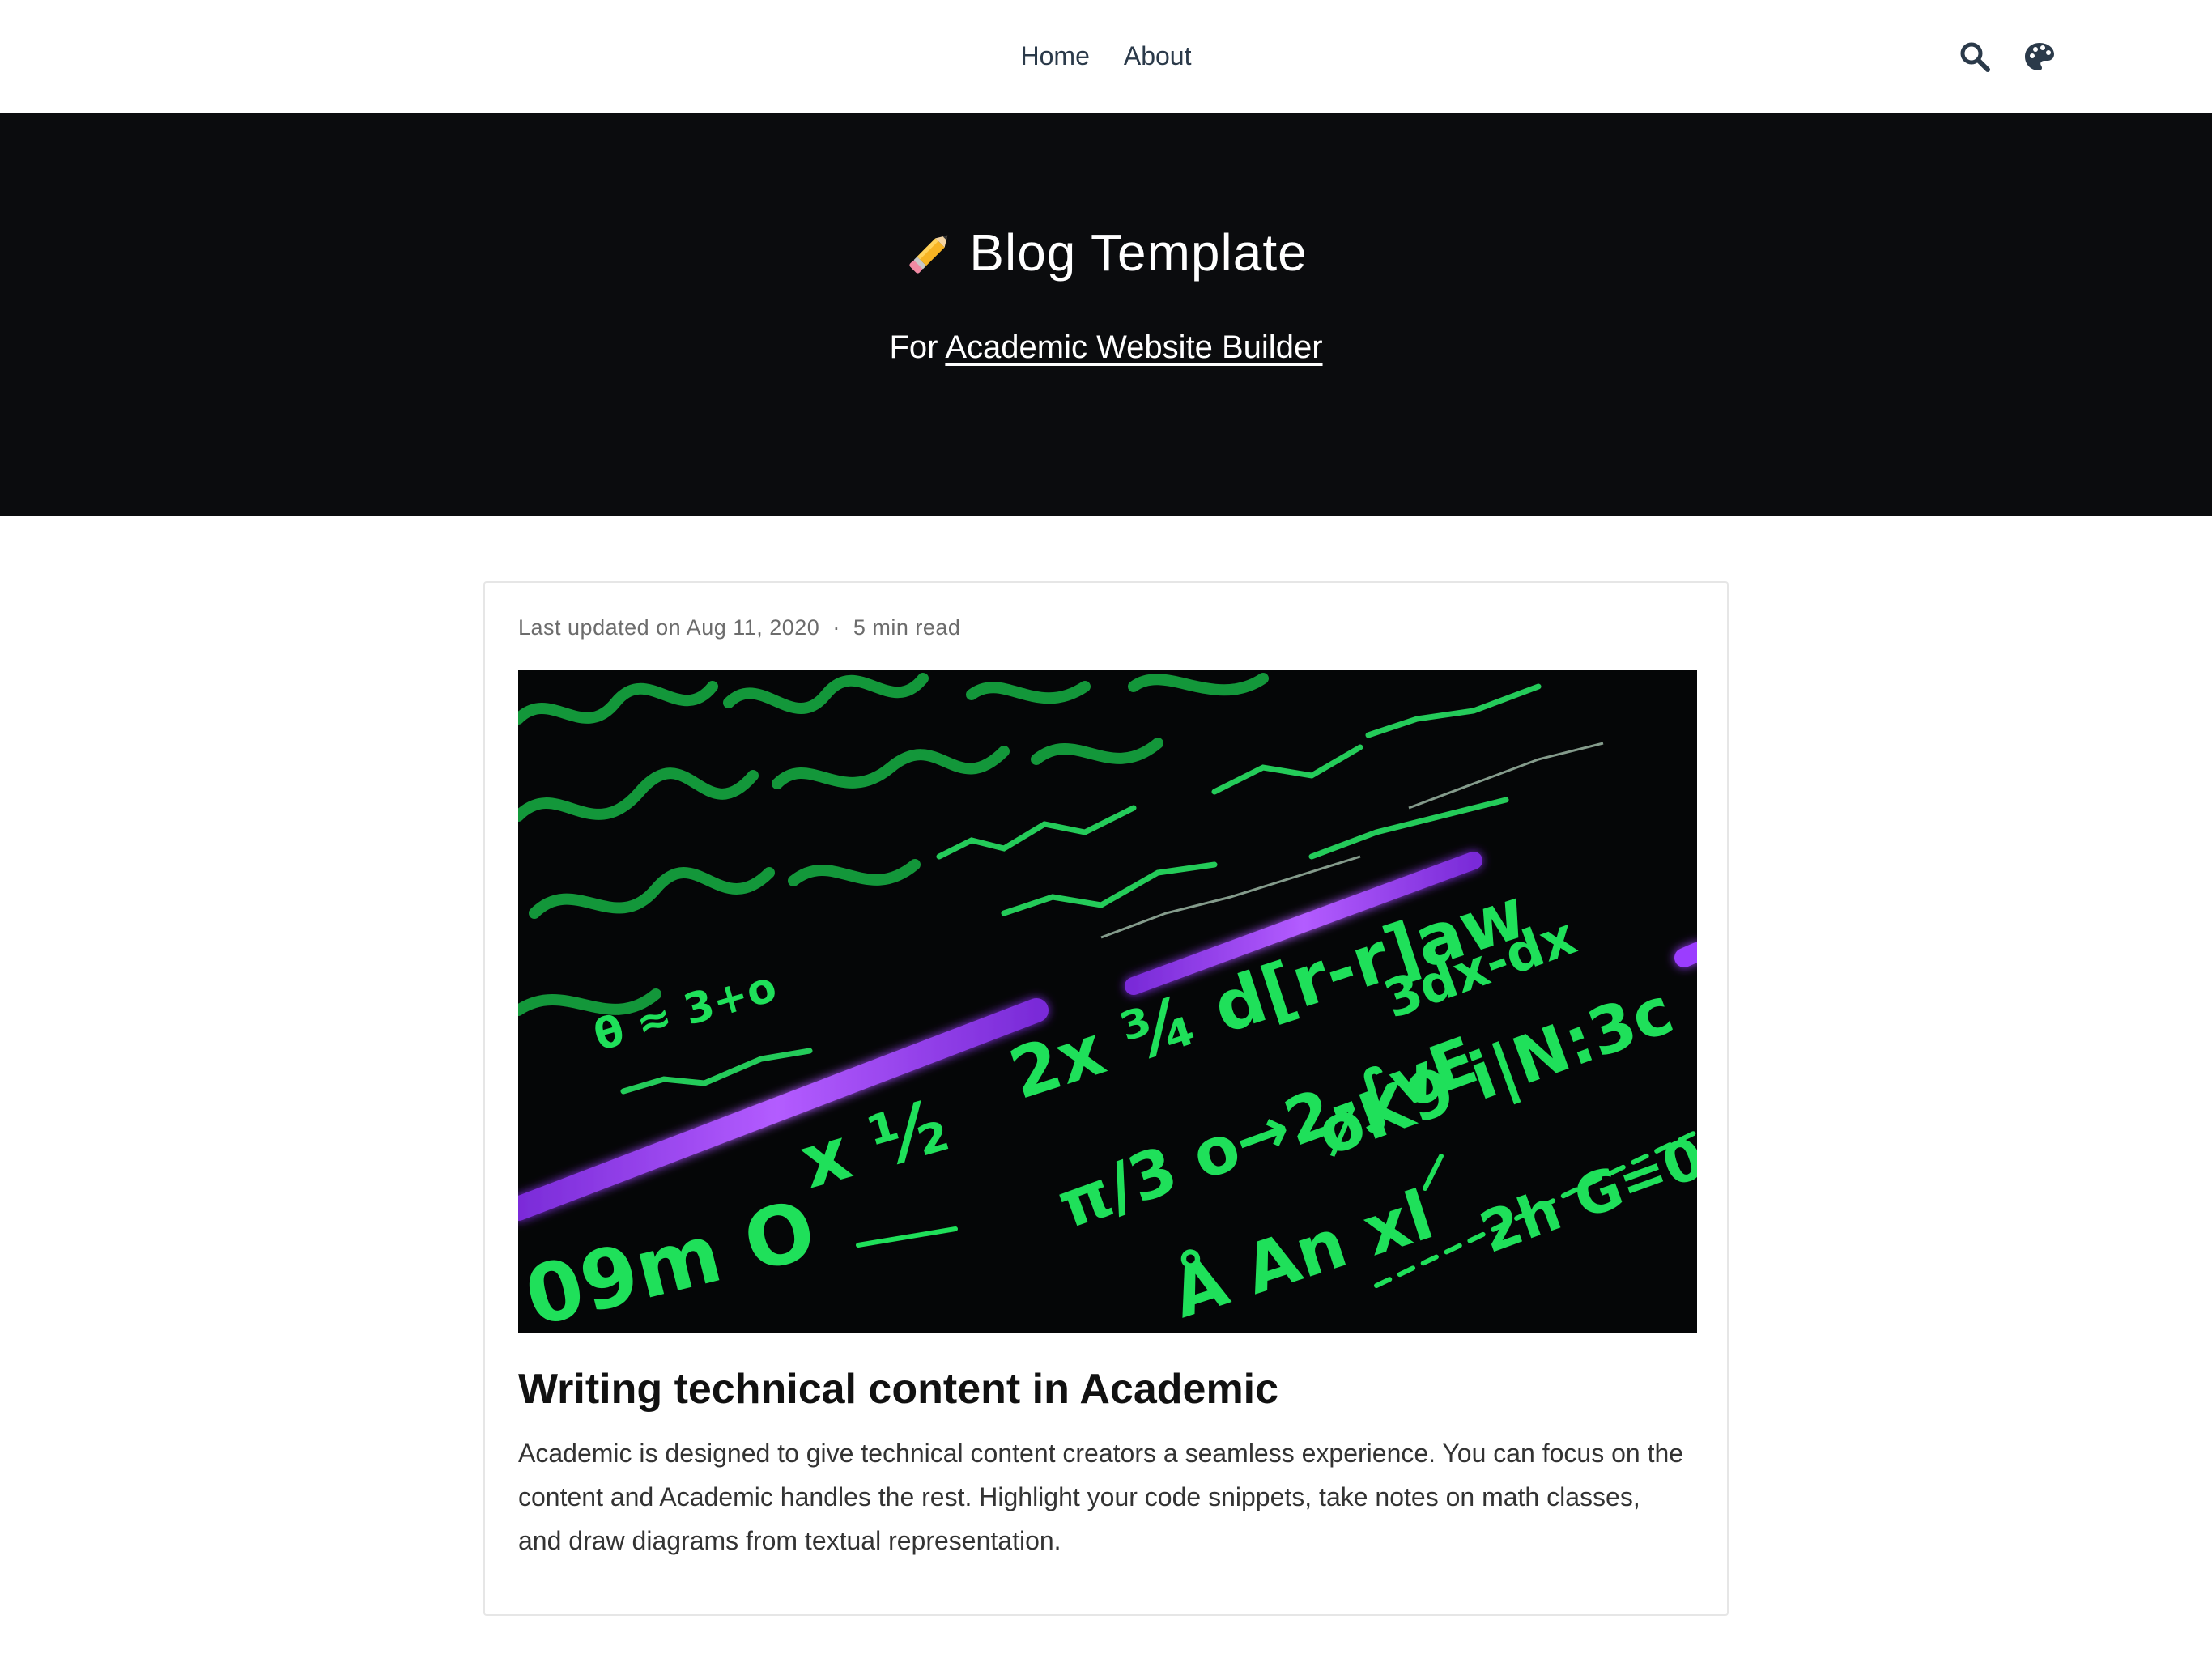  What do you see at coordinates (1138, 252) in the screenshot?
I see `hero-title: Blog Template` at bounding box center [1138, 252].